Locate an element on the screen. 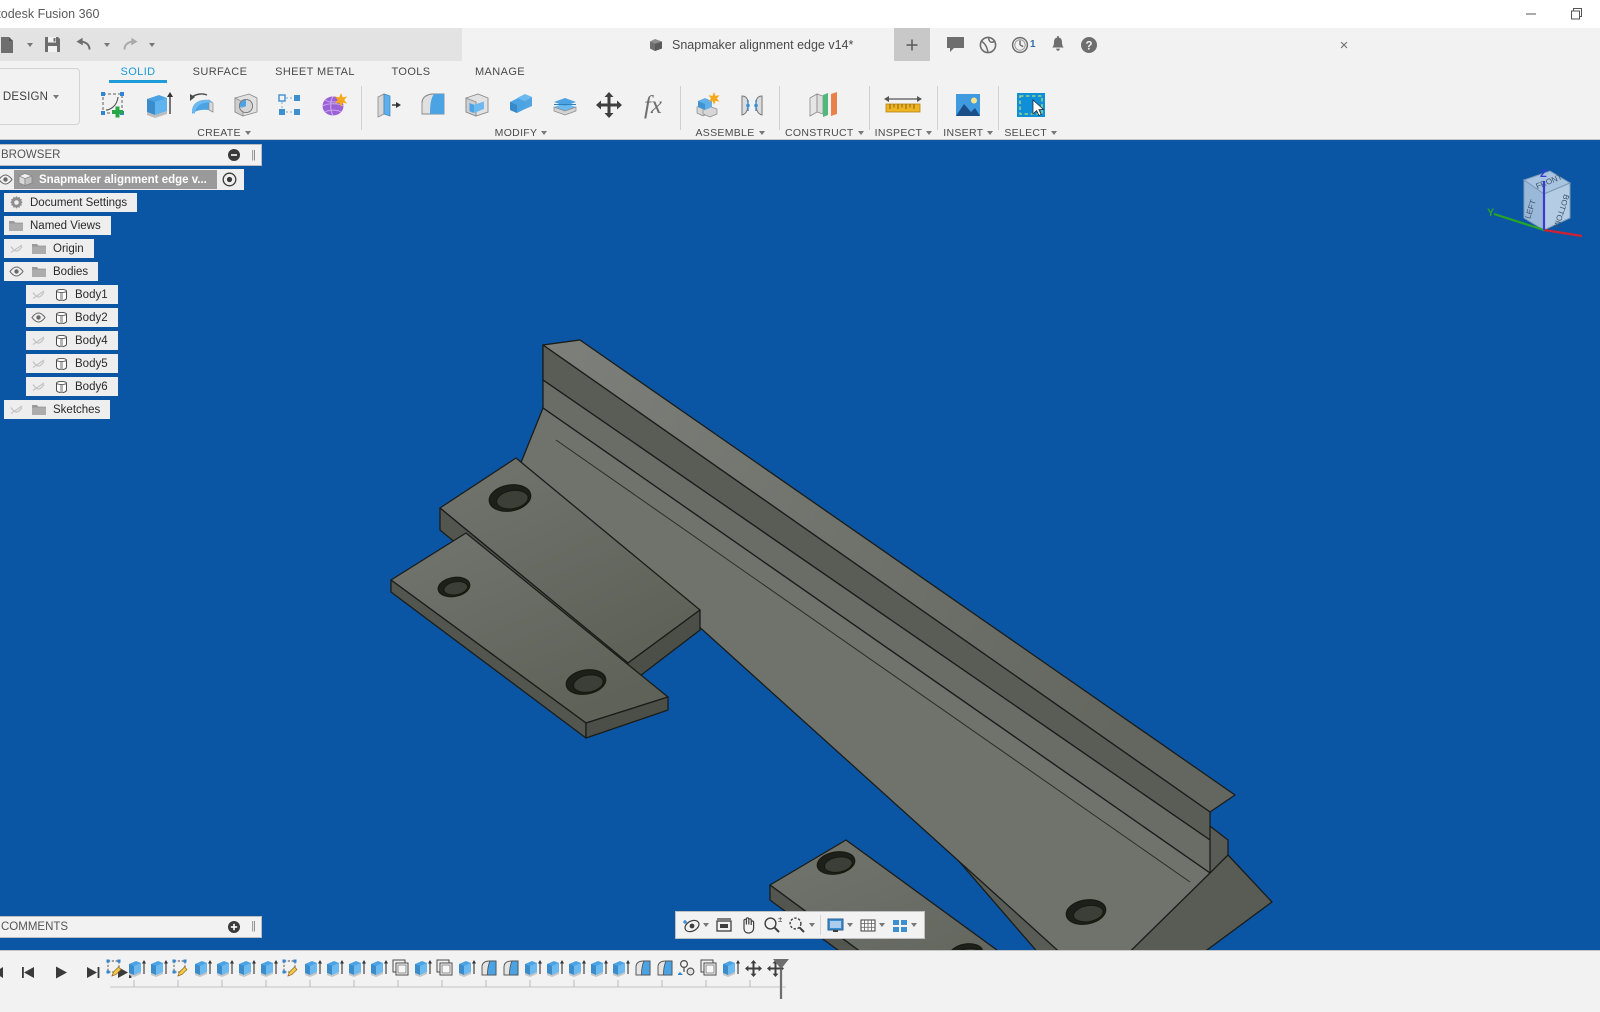 The height and width of the screenshot is (1012, 1600). ribbon-group-construct-label: CONSTRUCT is located at coordinates (824, 133).